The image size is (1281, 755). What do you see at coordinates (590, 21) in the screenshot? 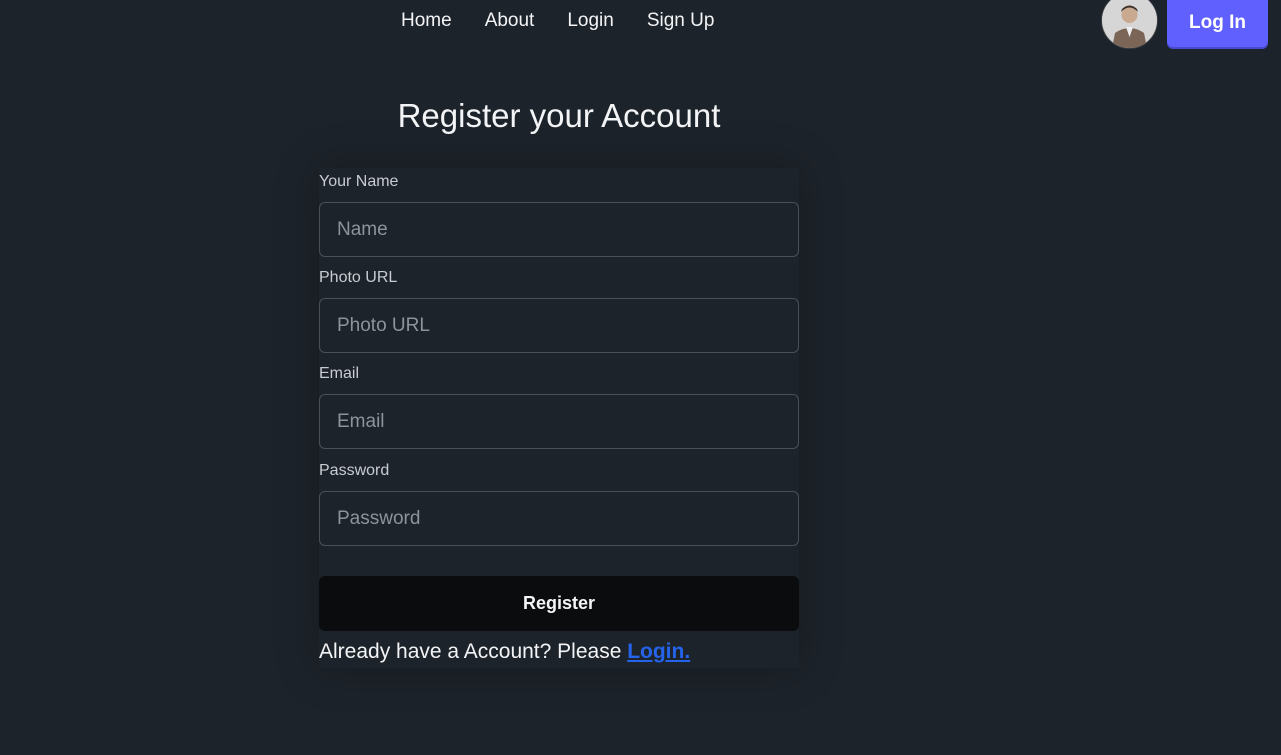
I see `nav-link-login: Login` at bounding box center [590, 21].